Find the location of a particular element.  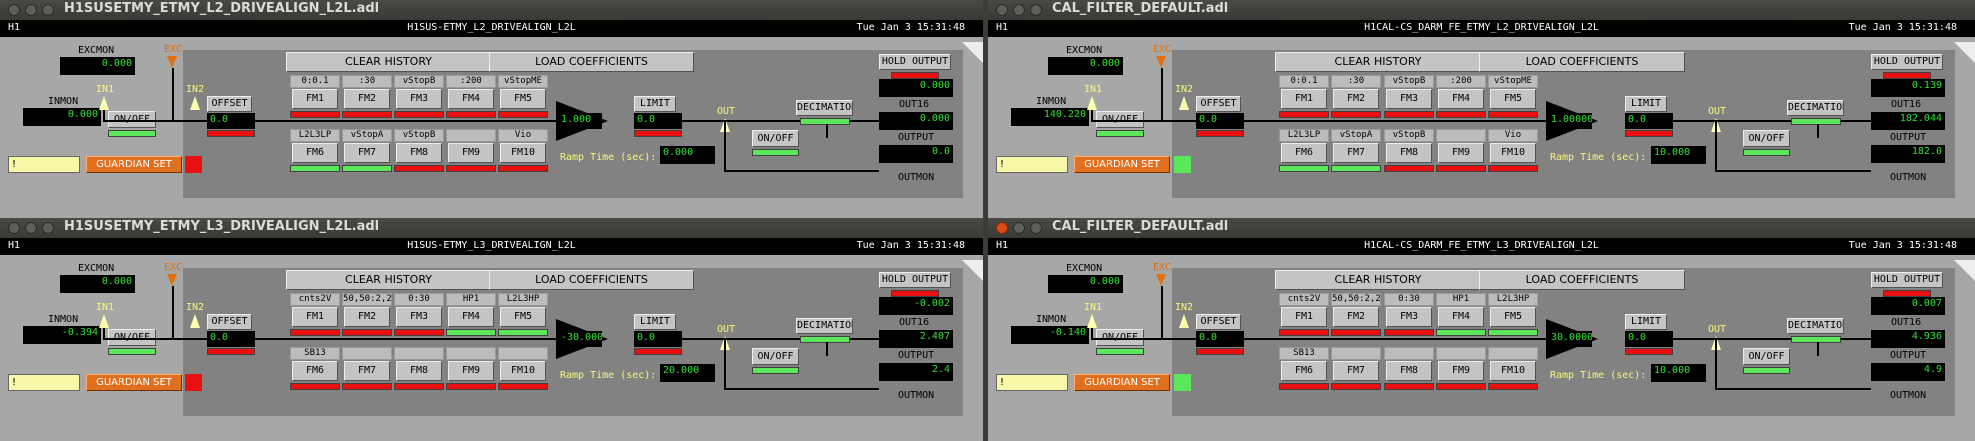

gain-value: 1.00000 is located at coordinates (1570, 121).